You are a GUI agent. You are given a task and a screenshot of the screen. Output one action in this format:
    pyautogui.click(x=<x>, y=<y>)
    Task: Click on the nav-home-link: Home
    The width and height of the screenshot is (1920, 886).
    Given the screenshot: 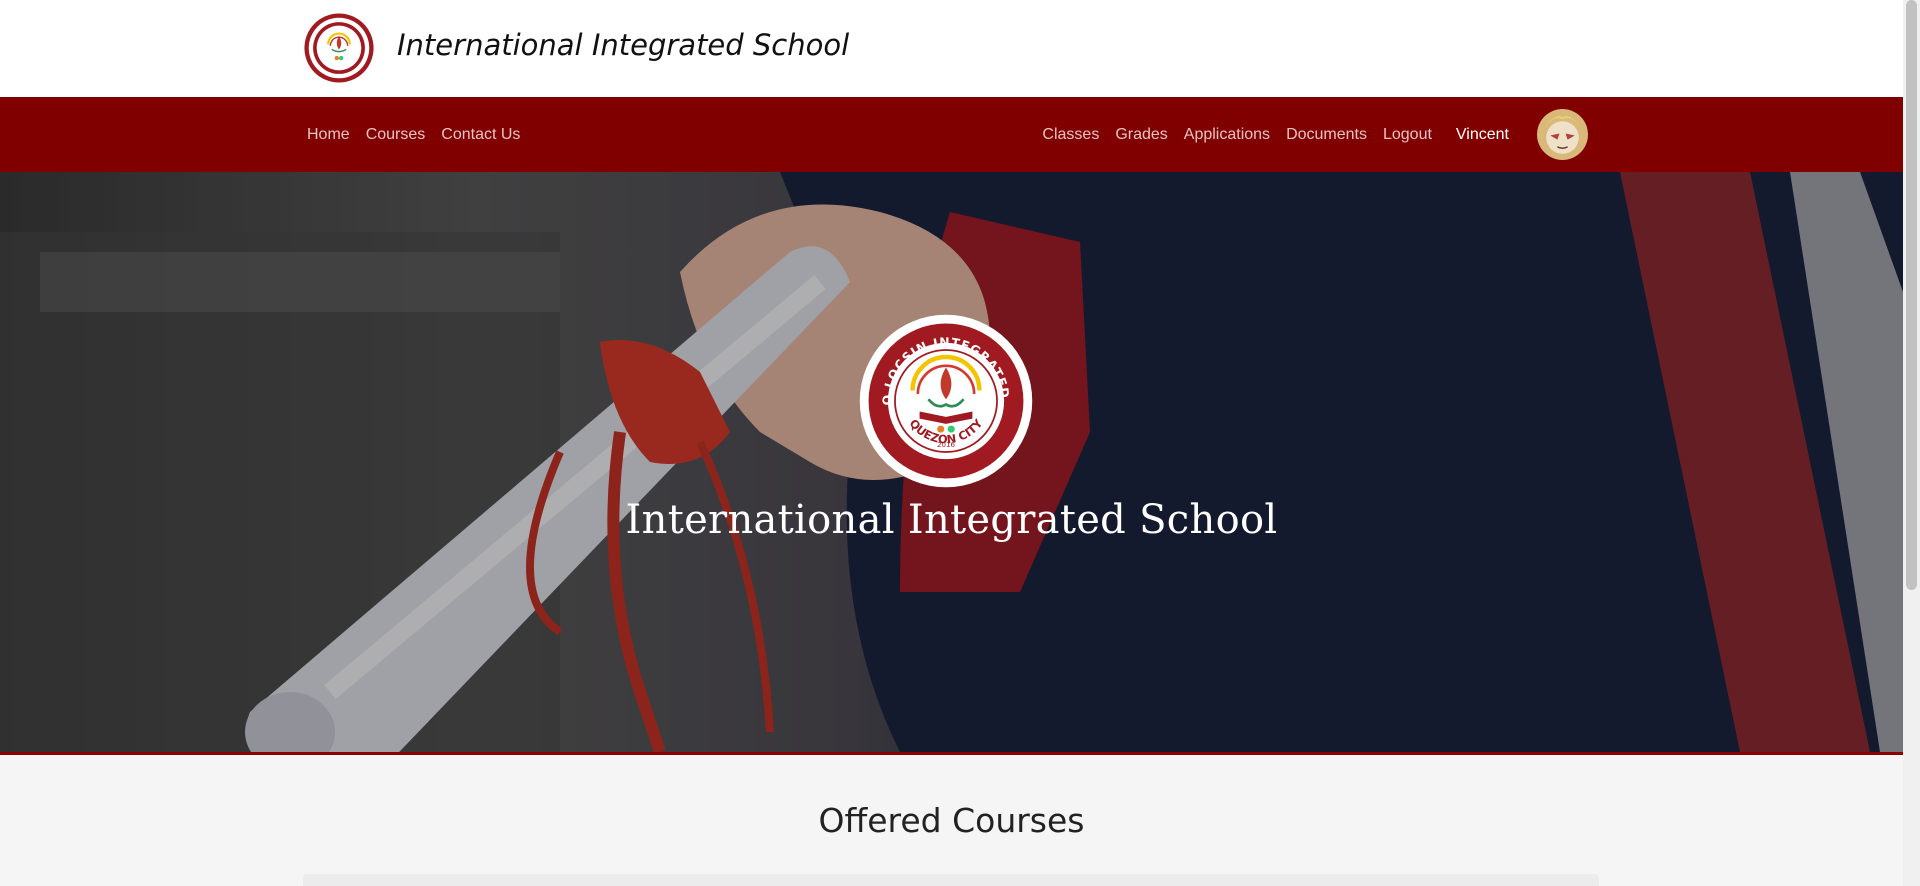 What is the action you would take?
    pyautogui.click(x=328, y=135)
    